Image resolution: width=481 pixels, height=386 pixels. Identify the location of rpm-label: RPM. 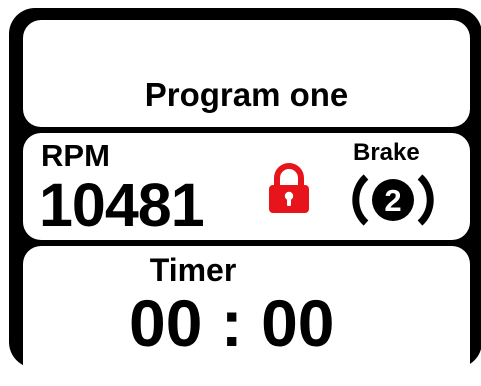
(75, 155).